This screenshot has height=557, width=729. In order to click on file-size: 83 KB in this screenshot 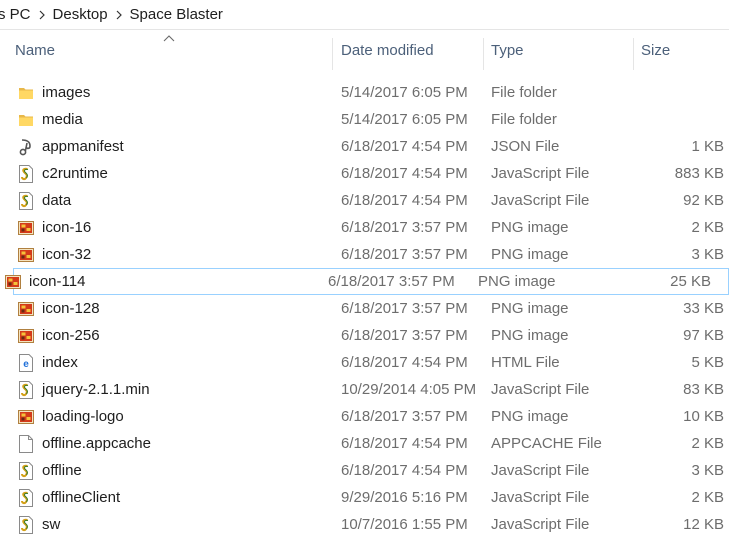, I will do `click(703, 389)`.